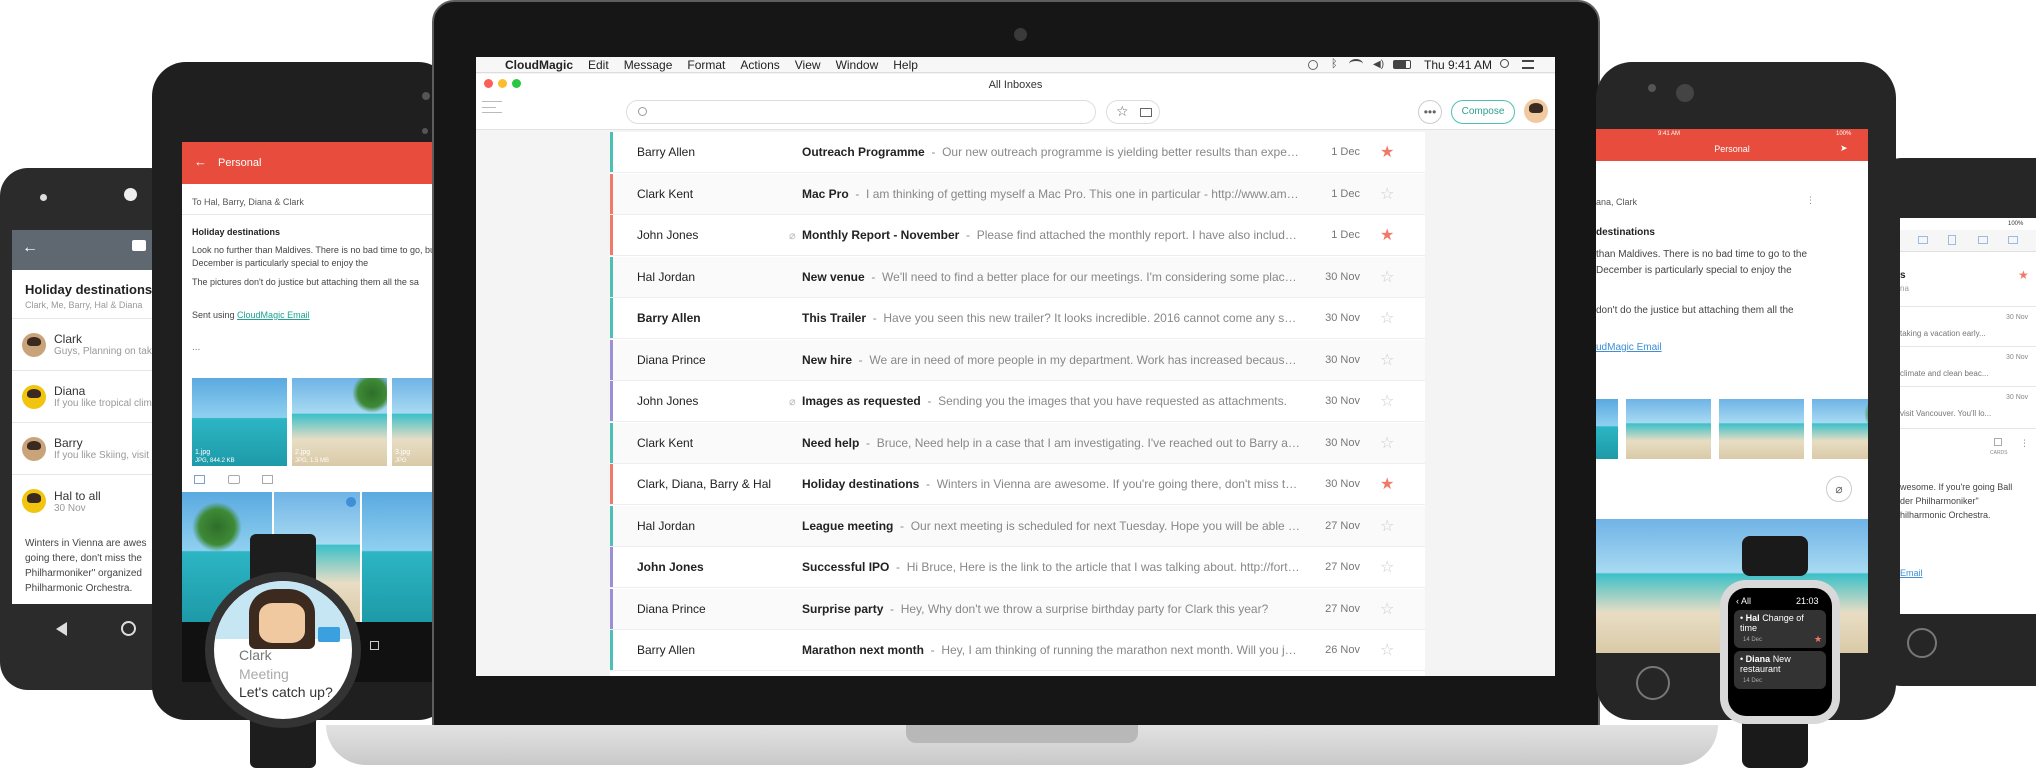 The height and width of the screenshot is (768, 2036). Describe the element at coordinates (88, 449) in the screenshot. I see `list-item: Barry If you like Skiing, visit Van` at that location.